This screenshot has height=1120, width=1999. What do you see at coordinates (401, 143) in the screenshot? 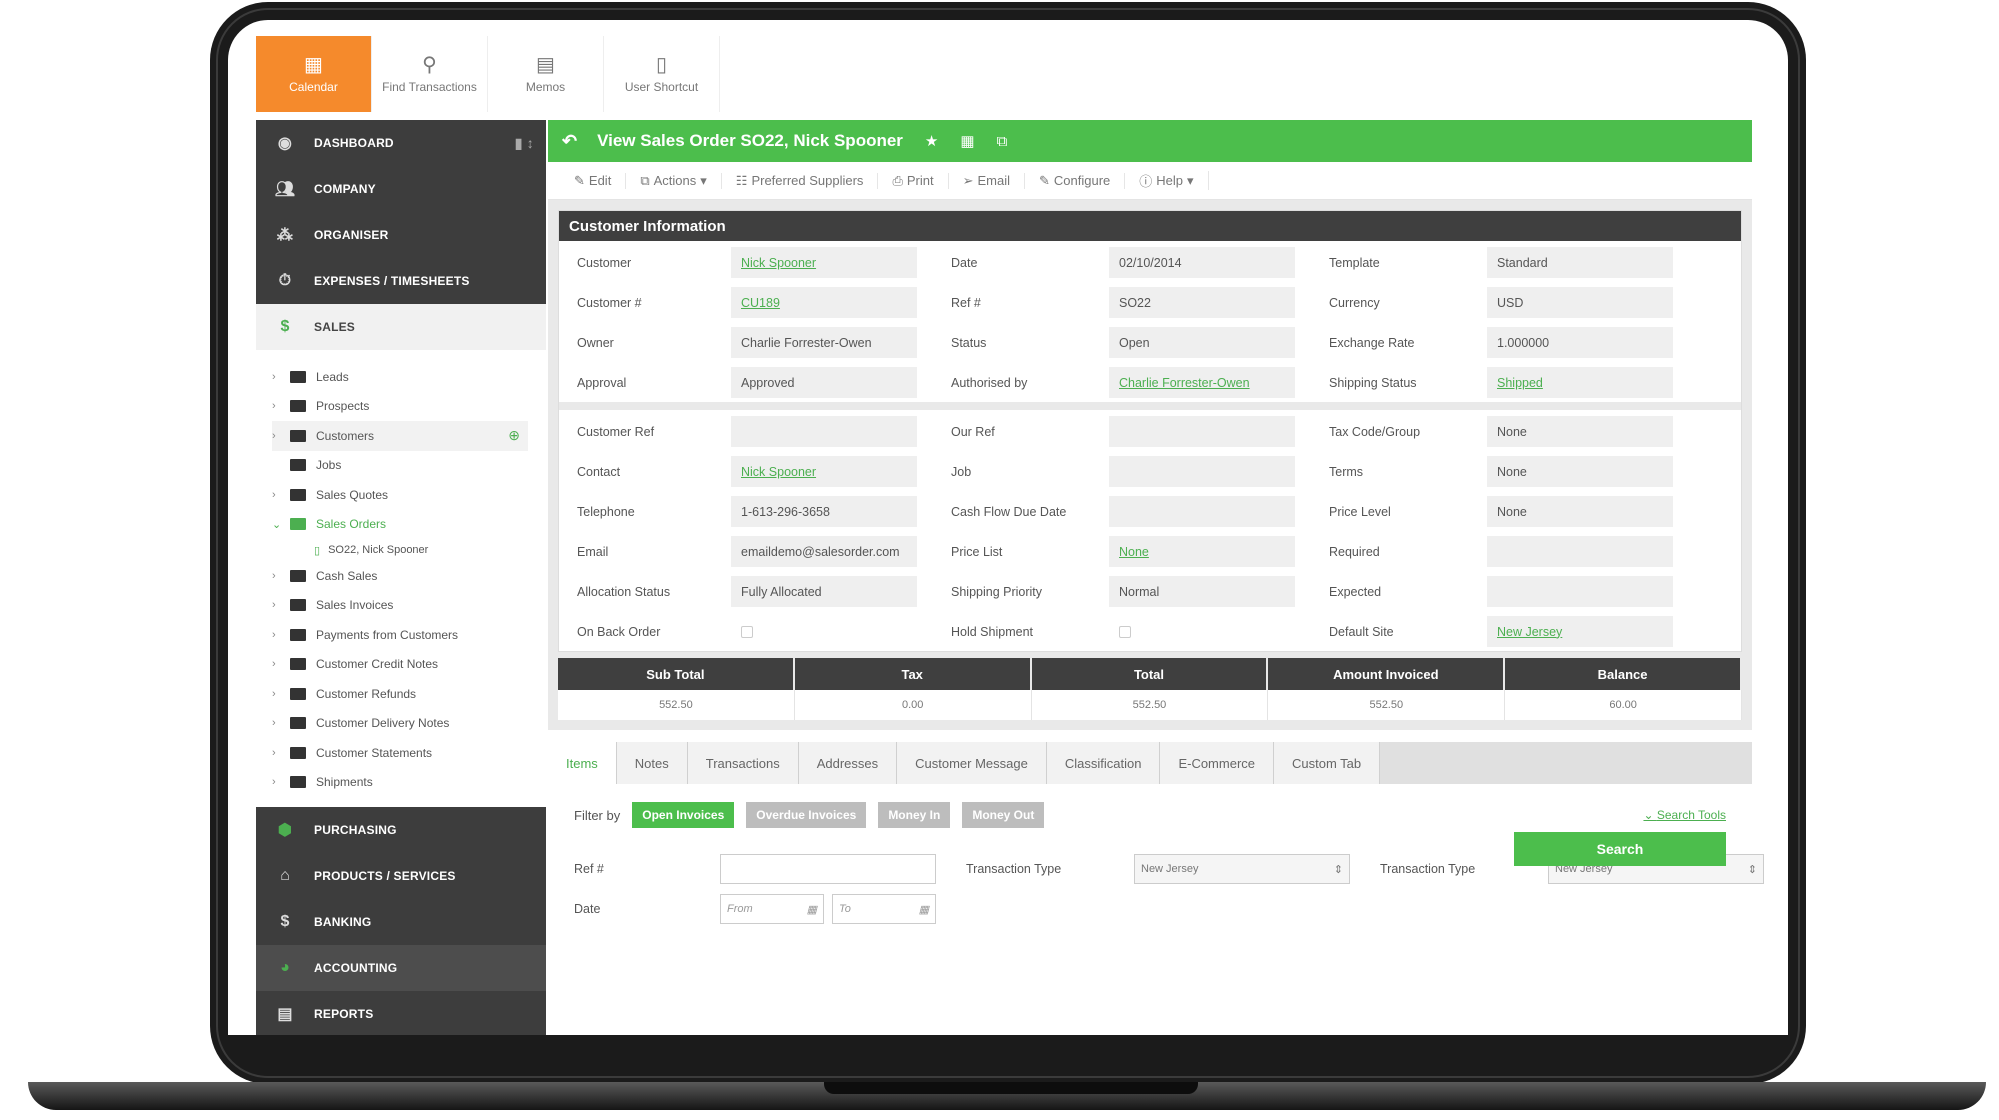
I see `sidebar-item-dashboard: ◉ DASHBOARD ▮ ↕` at bounding box center [401, 143].